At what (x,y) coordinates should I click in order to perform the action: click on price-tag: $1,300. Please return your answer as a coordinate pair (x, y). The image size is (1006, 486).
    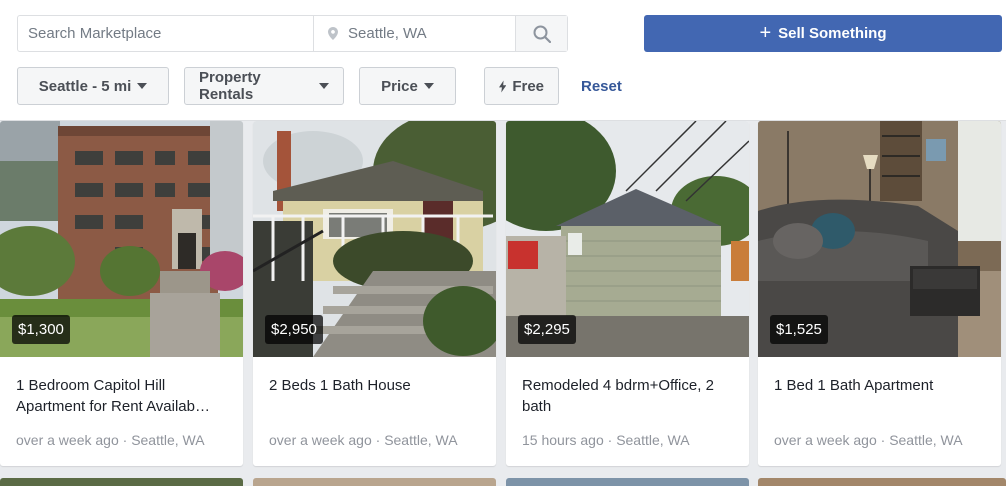
    Looking at the image, I should click on (41, 329).